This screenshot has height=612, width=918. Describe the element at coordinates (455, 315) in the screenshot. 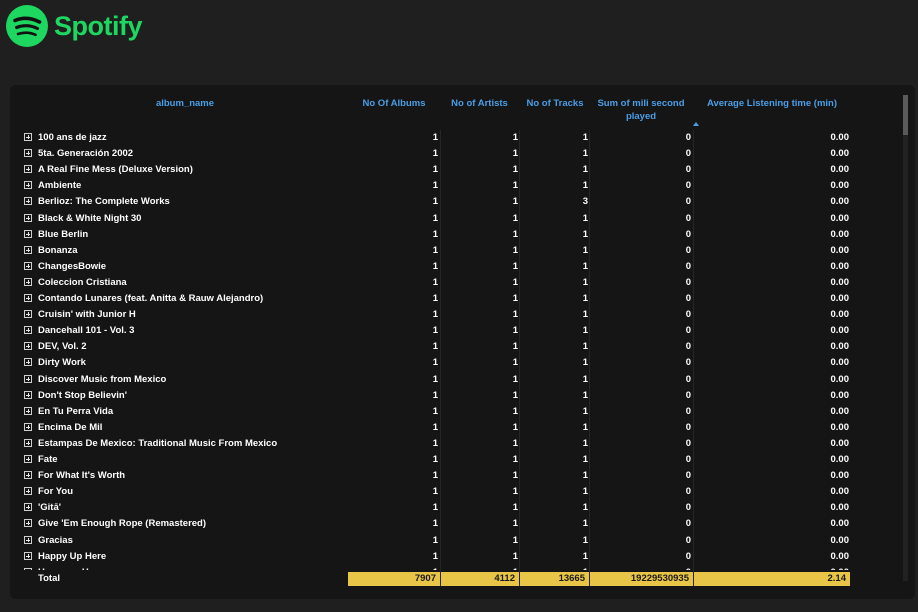

I see `table-row: Cruisin' with Junior H 1 1 1 0 0.00` at that location.